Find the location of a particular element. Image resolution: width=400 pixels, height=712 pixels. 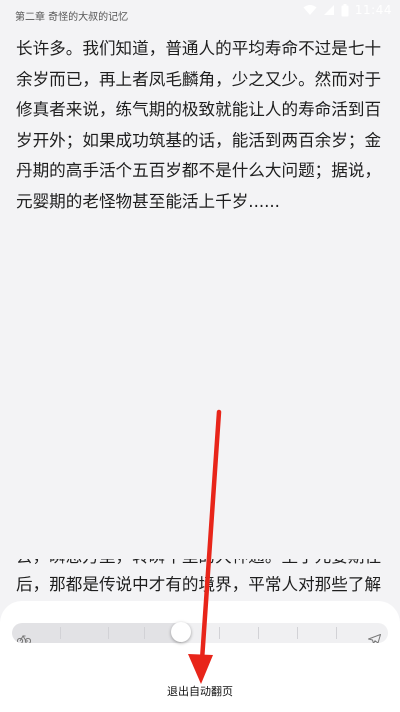

status-icons: 11:44 is located at coordinates (347, 10).